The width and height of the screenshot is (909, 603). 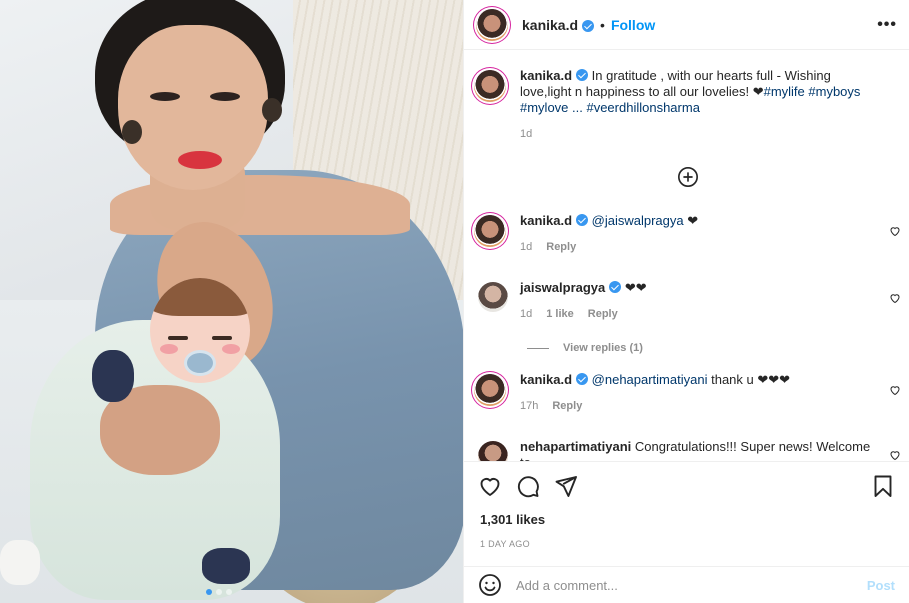 I want to click on comment-icon, so click(x=528, y=486).